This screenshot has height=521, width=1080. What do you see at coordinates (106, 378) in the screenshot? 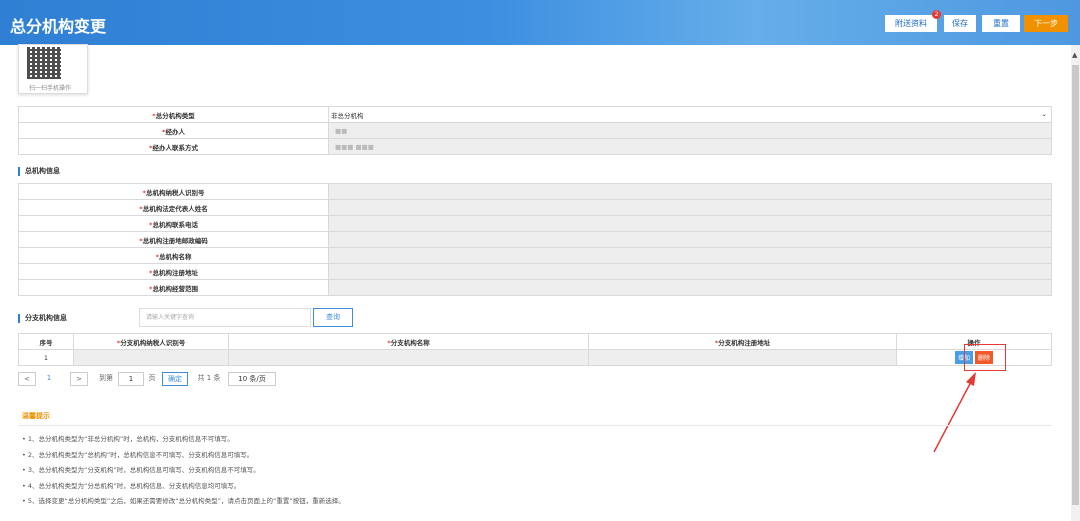
I see `goto-label: 到第` at bounding box center [106, 378].